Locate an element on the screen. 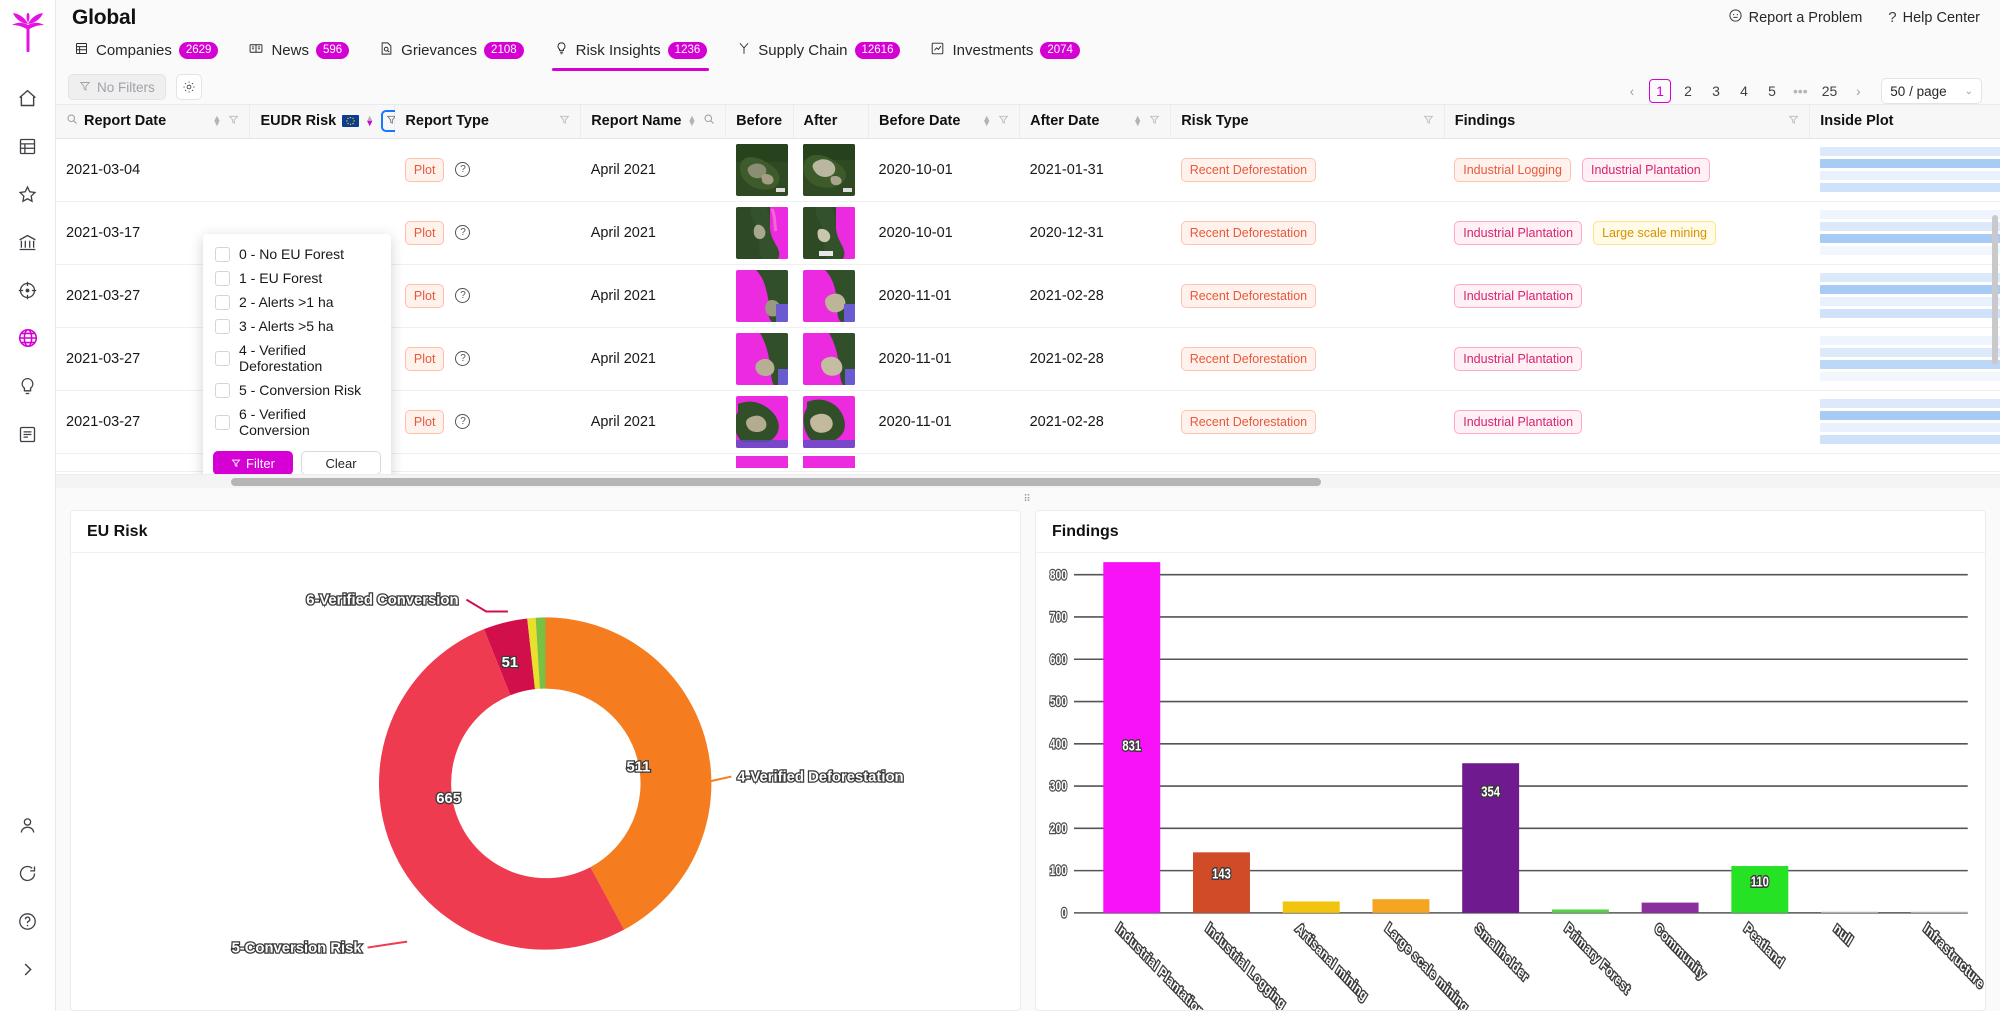  page-4-button: 4 is located at coordinates (1744, 91).